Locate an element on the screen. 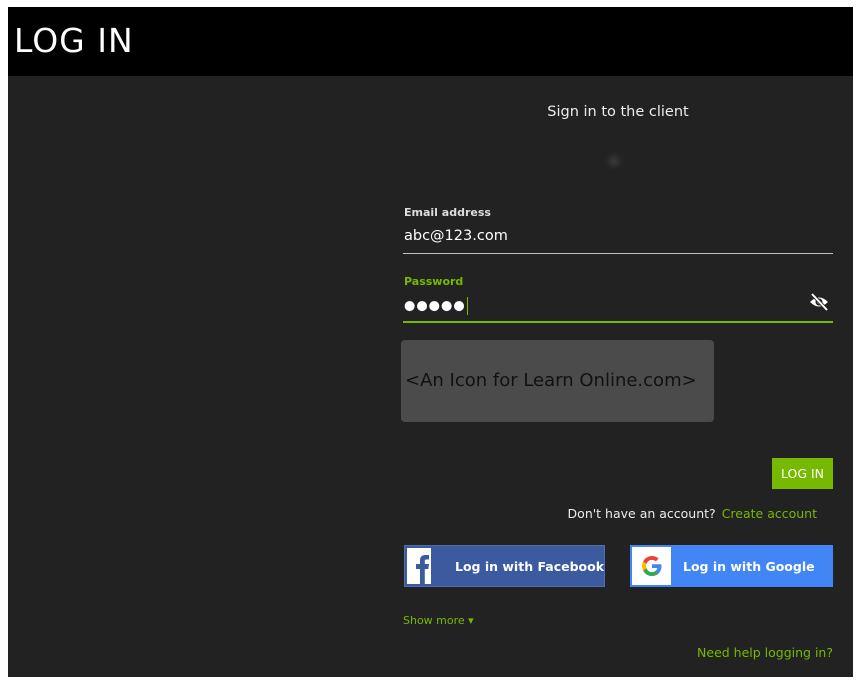 The width and height of the screenshot is (860, 684). text-caret is located at coordinates (467, 306).